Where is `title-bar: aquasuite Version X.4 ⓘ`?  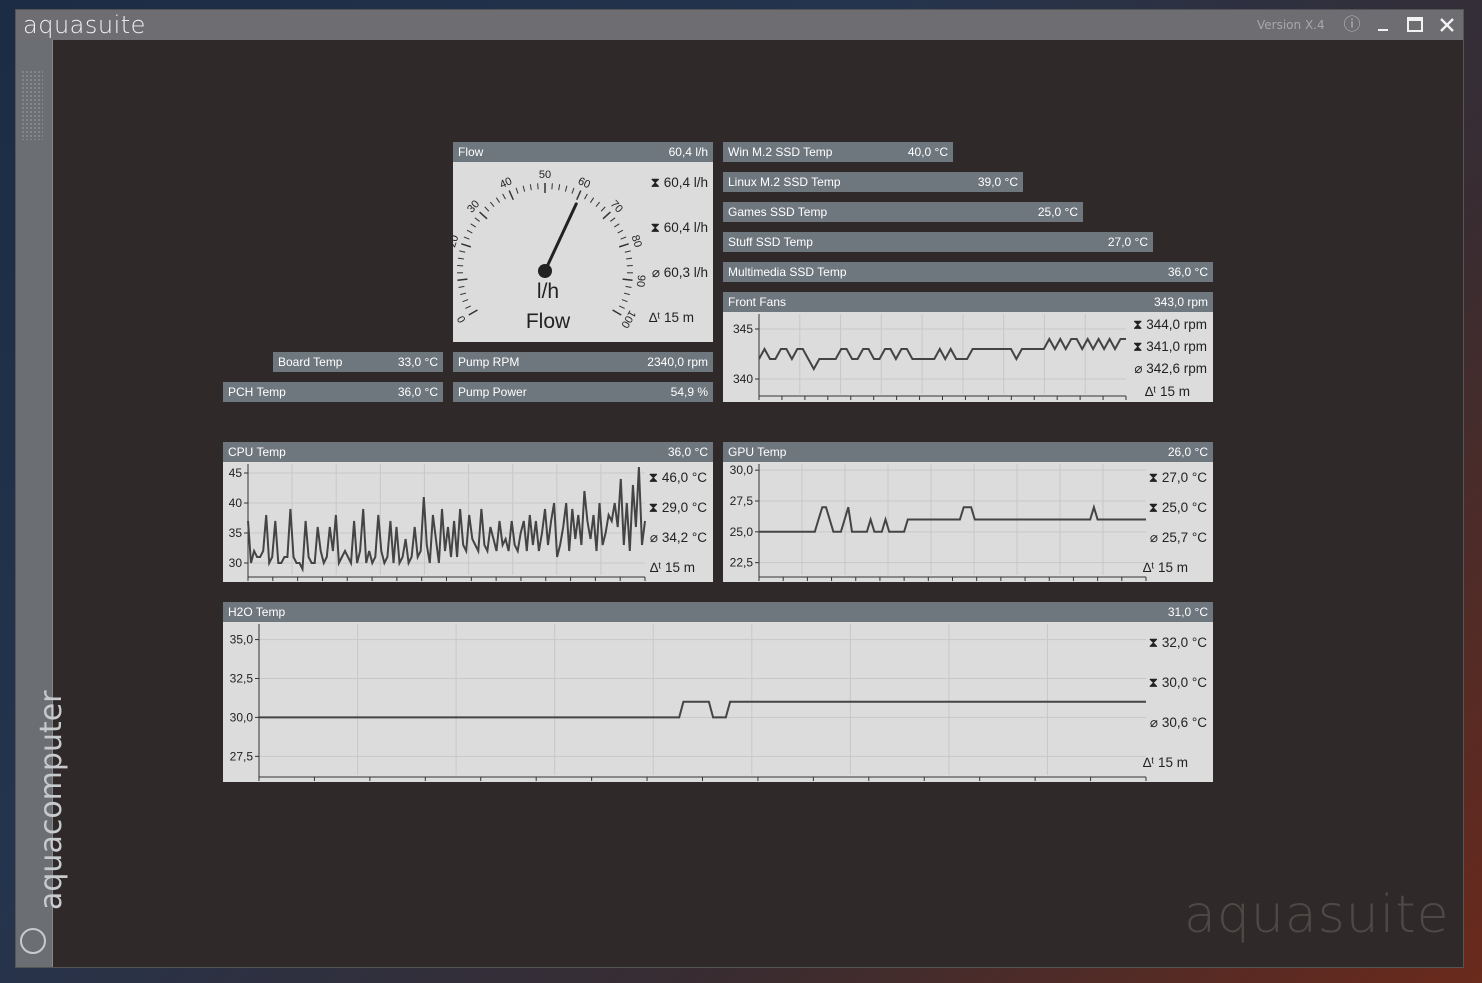
title-bar: aquasuite Version X.4 ⓘ is located at coordinates (739, 25).